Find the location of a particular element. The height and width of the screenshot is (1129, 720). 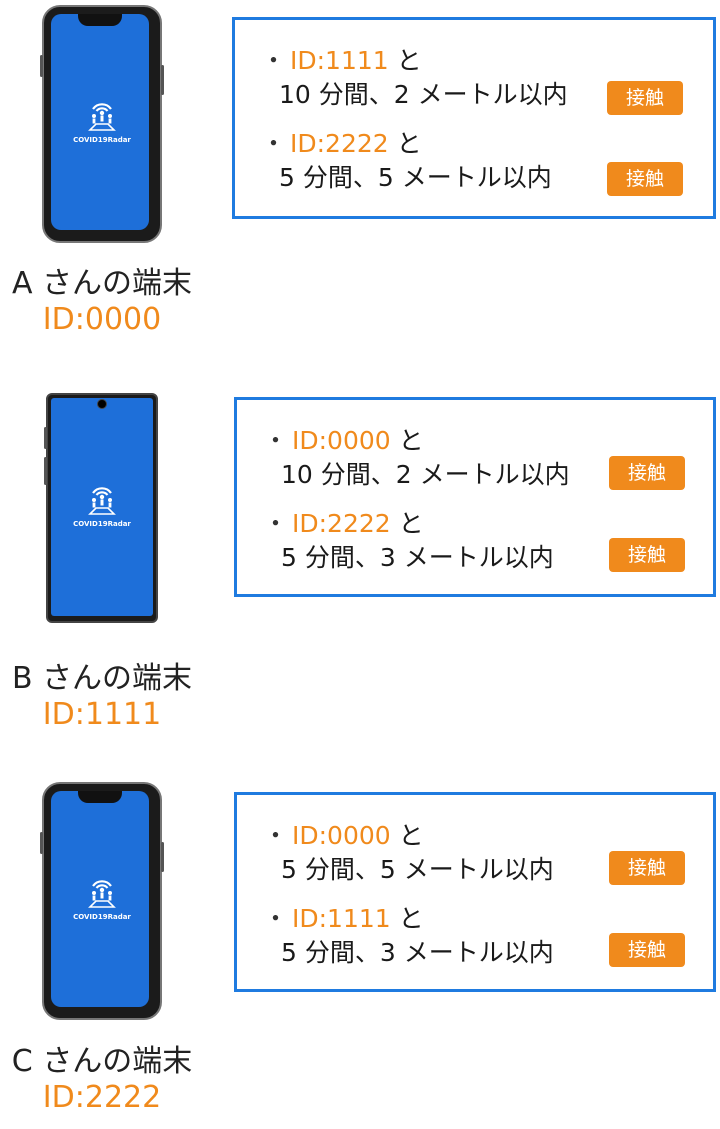

device-name: C さんの端末 is located at coordinates (102, 1061).